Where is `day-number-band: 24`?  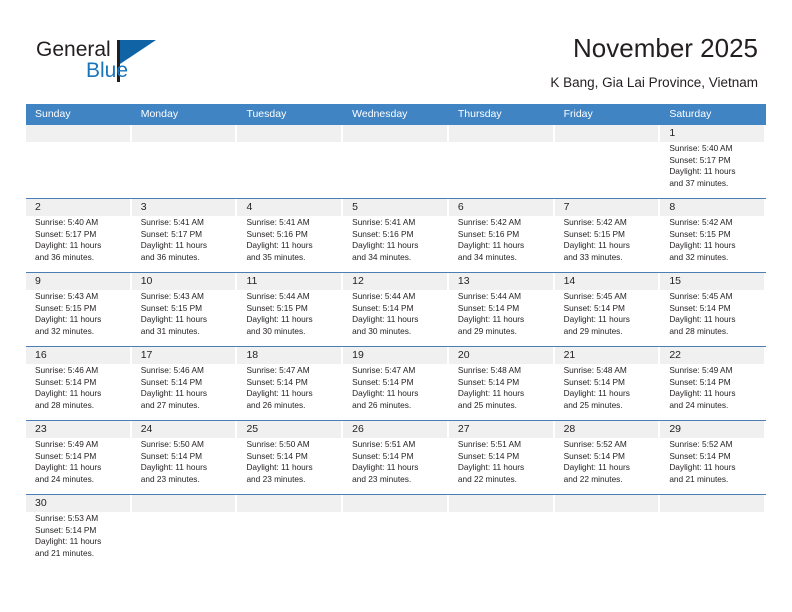 day-number-band: 24 is located at coordinates (183, 429).